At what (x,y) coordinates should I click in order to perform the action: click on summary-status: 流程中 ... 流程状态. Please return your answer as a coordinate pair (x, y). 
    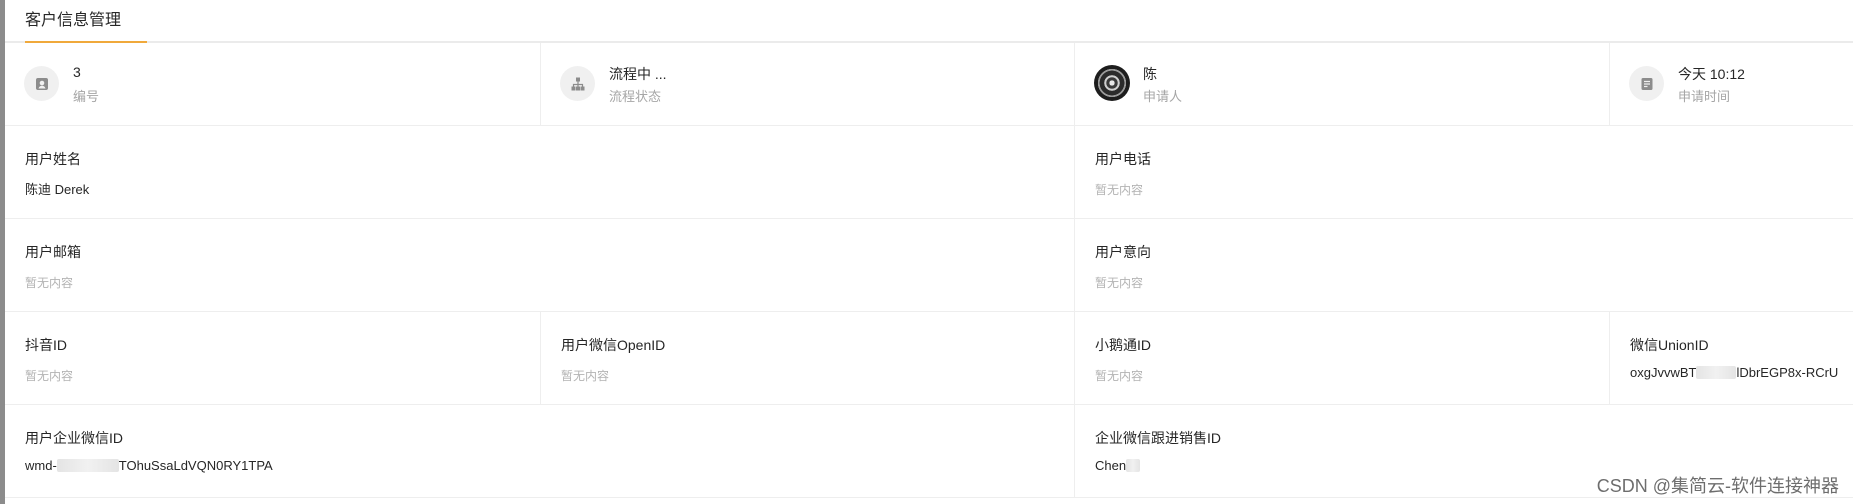
    Looking at the image, I should click on (808, 84).